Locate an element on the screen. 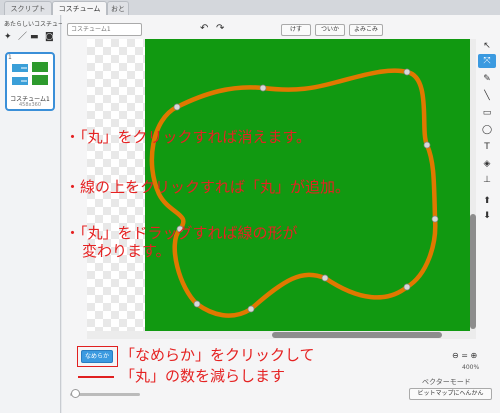  stamp-icon: ⊥ is located at coordinates (487, 180).